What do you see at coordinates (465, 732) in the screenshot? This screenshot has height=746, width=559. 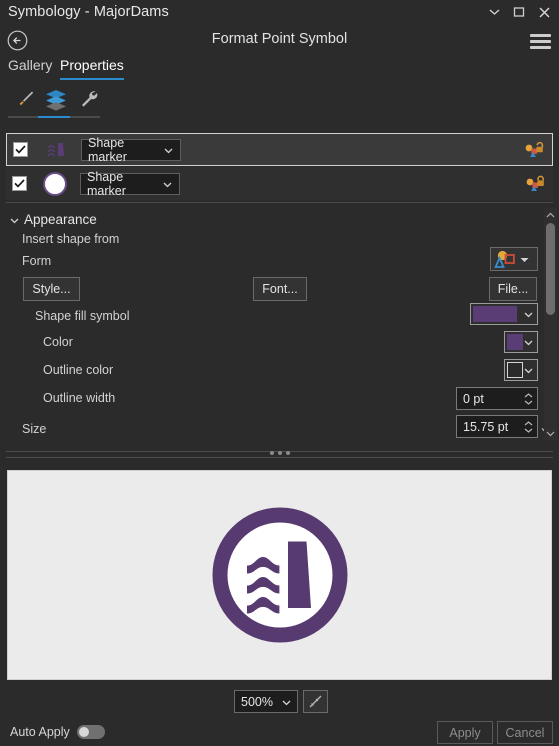 I see `apply-button: Apply` at bounding box center [465, 732].